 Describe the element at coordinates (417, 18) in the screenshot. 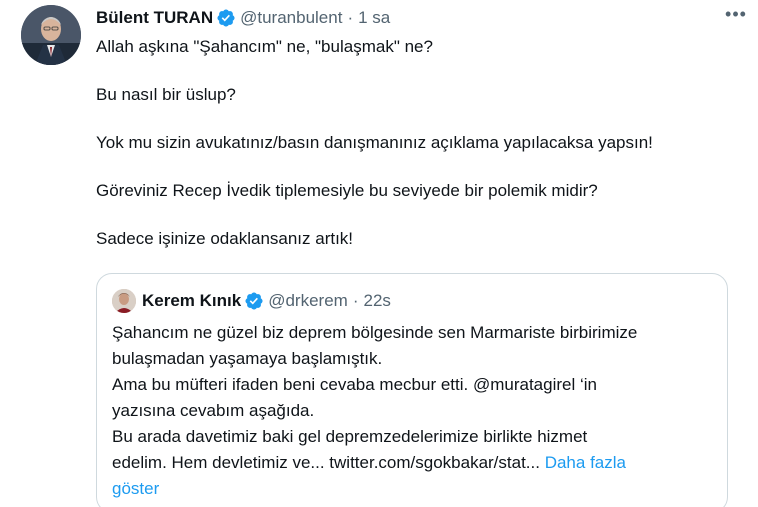

I see `tweet-header: Bülent TURAN @turanbulent · 1 sa` at that location.